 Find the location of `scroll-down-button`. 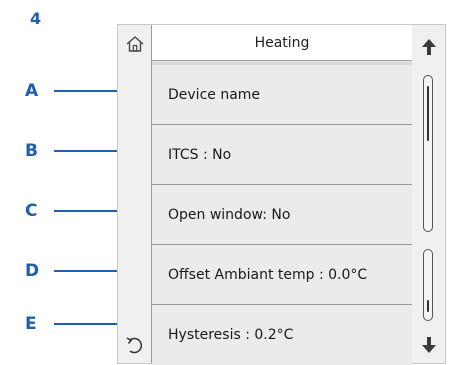

scroll-down-button is located at coordinates (428, 345).